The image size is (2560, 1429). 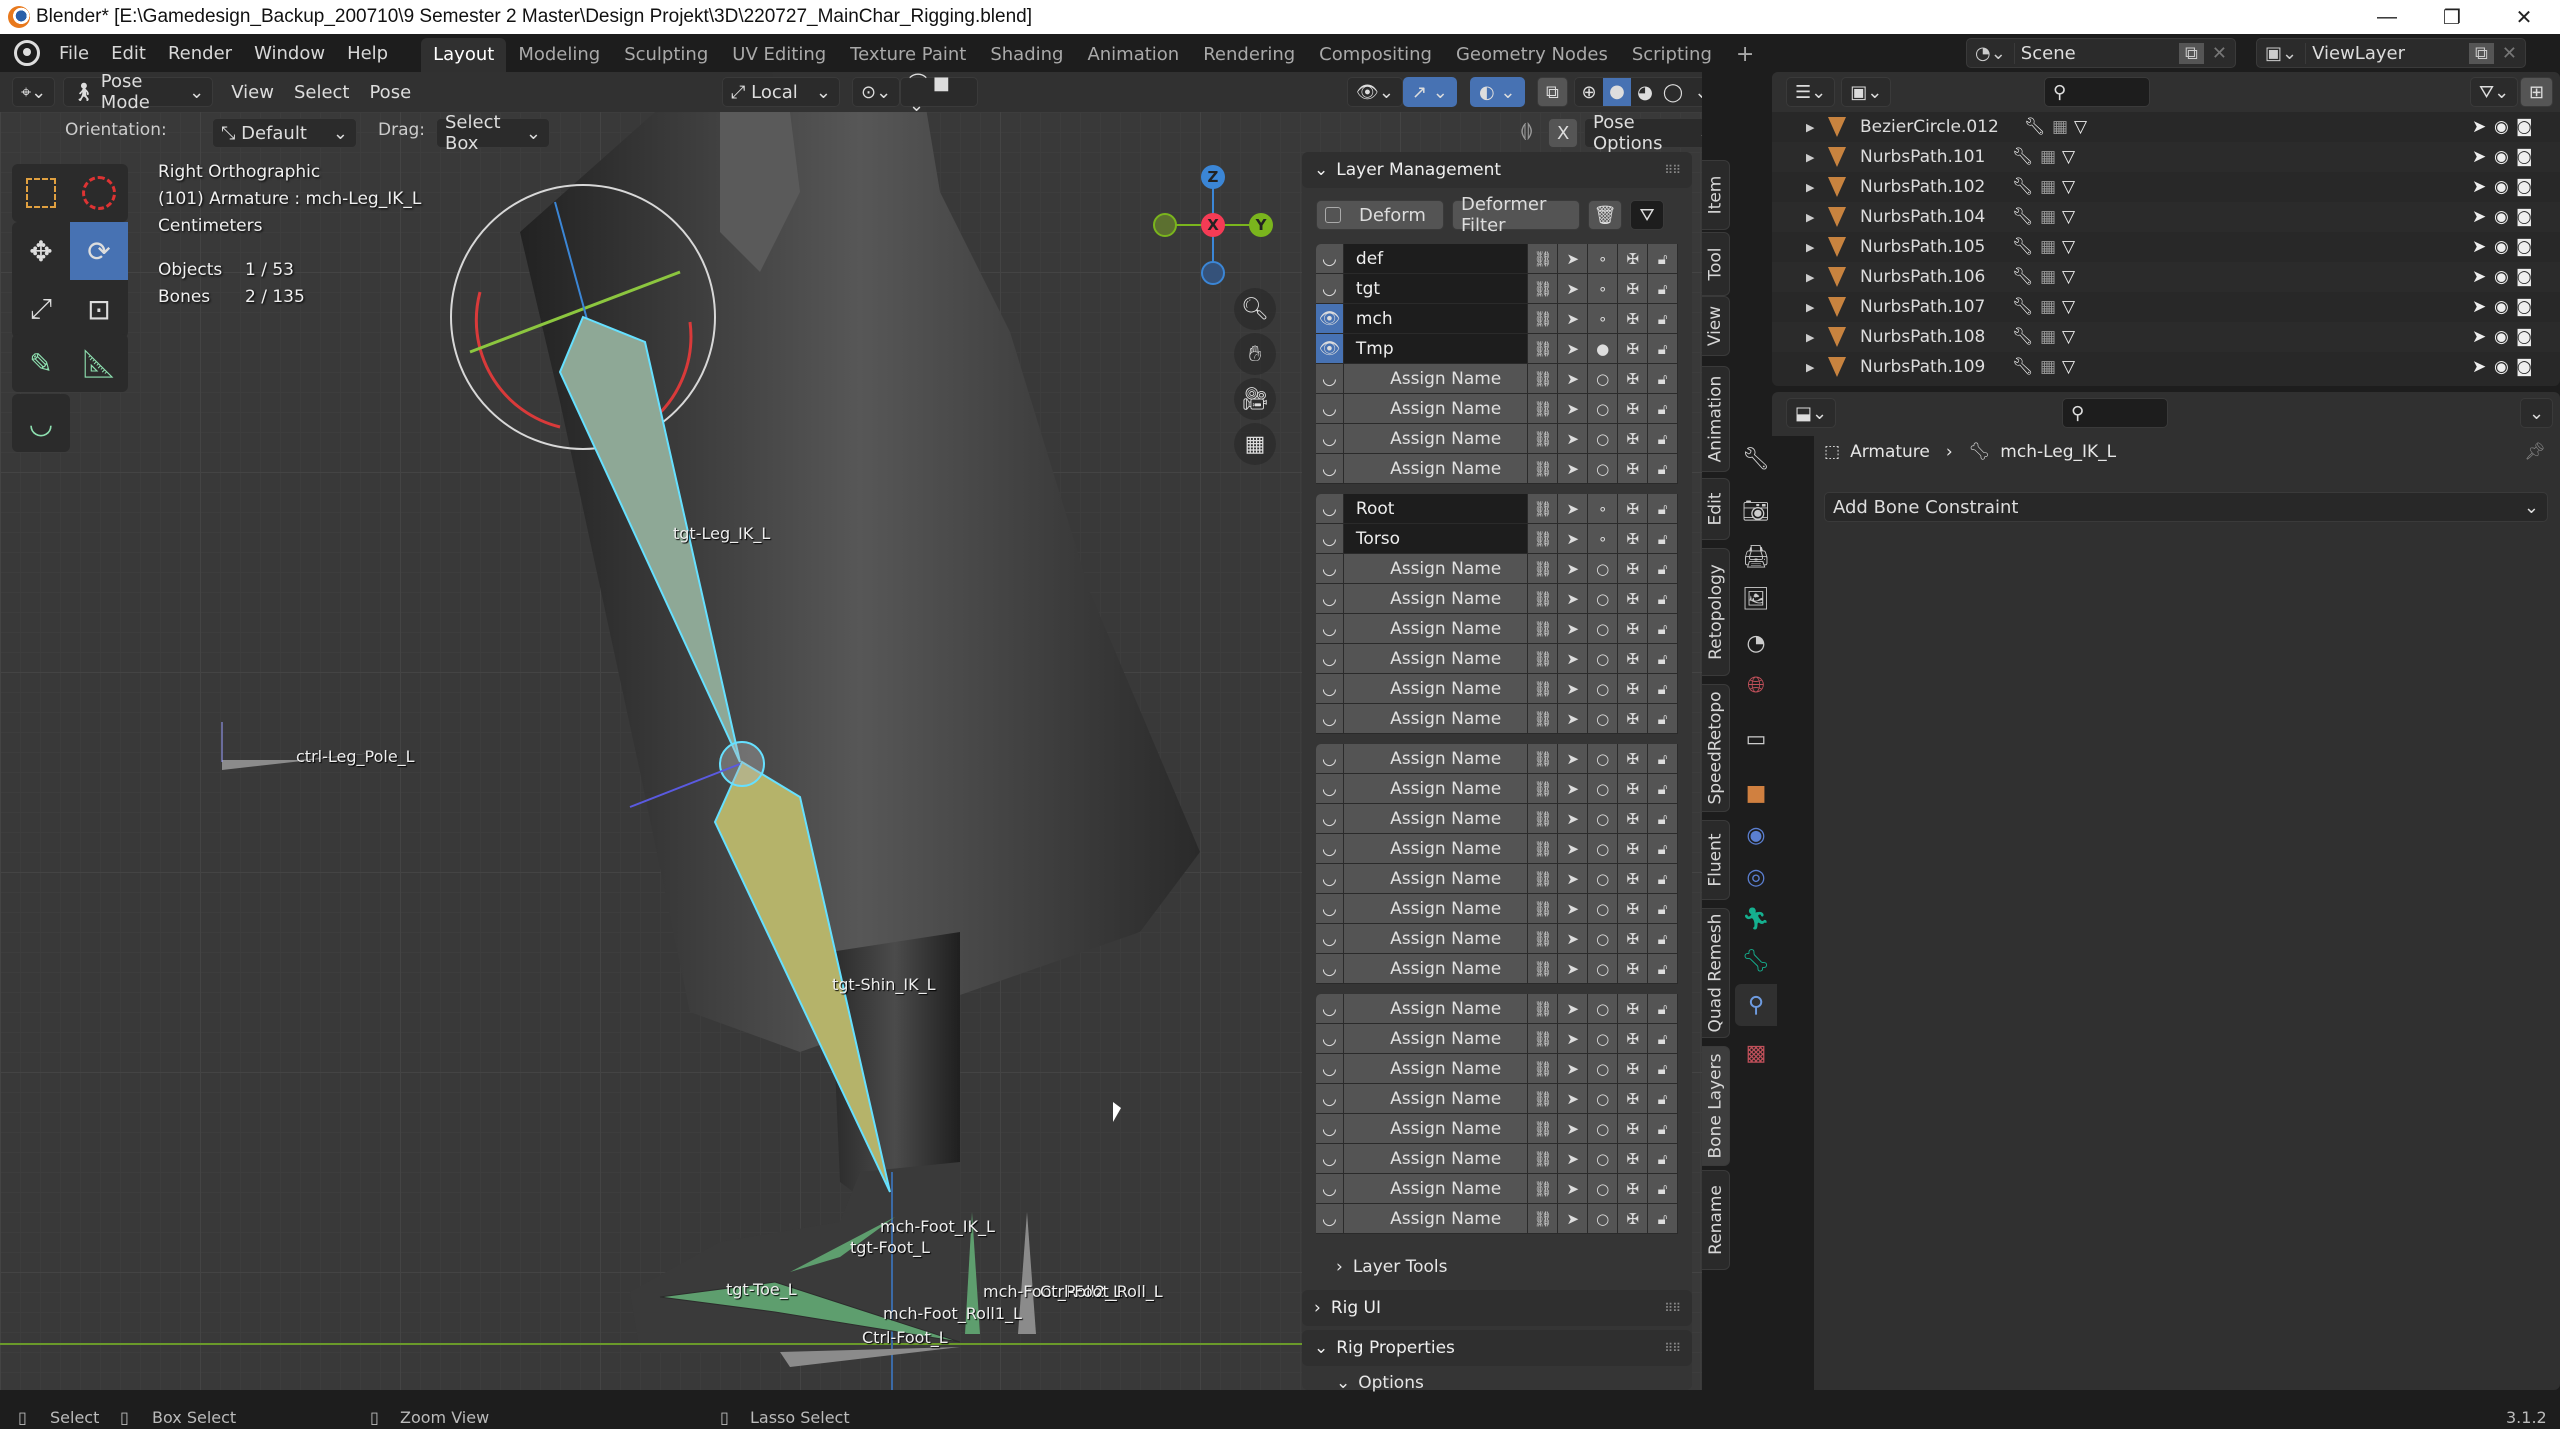 What do you see at coordinates (1810, 307) in the screenshot?
I see `expand-triangle-icon: ▶` at bounding box center [1810, 307].